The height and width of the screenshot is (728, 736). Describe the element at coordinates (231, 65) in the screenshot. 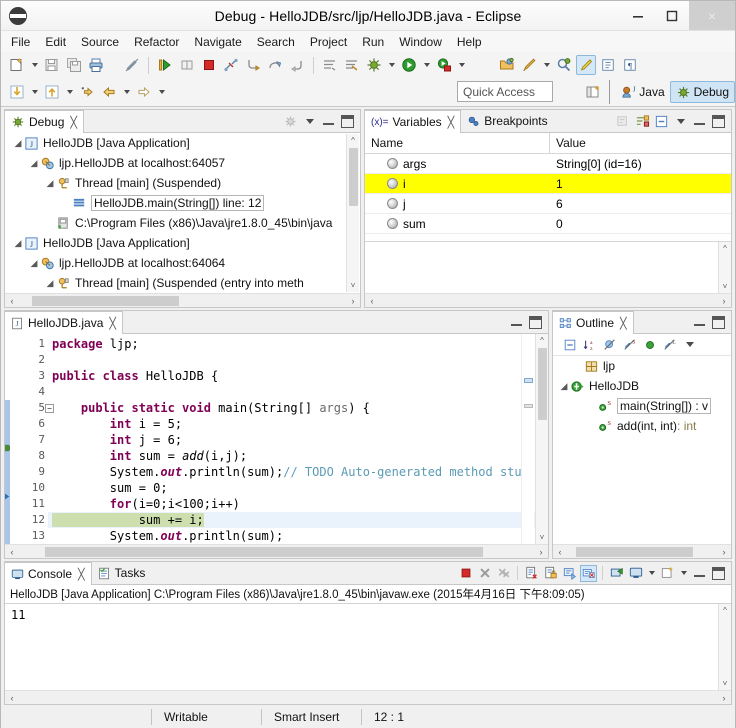

I see `disconnect-icon` at that location.